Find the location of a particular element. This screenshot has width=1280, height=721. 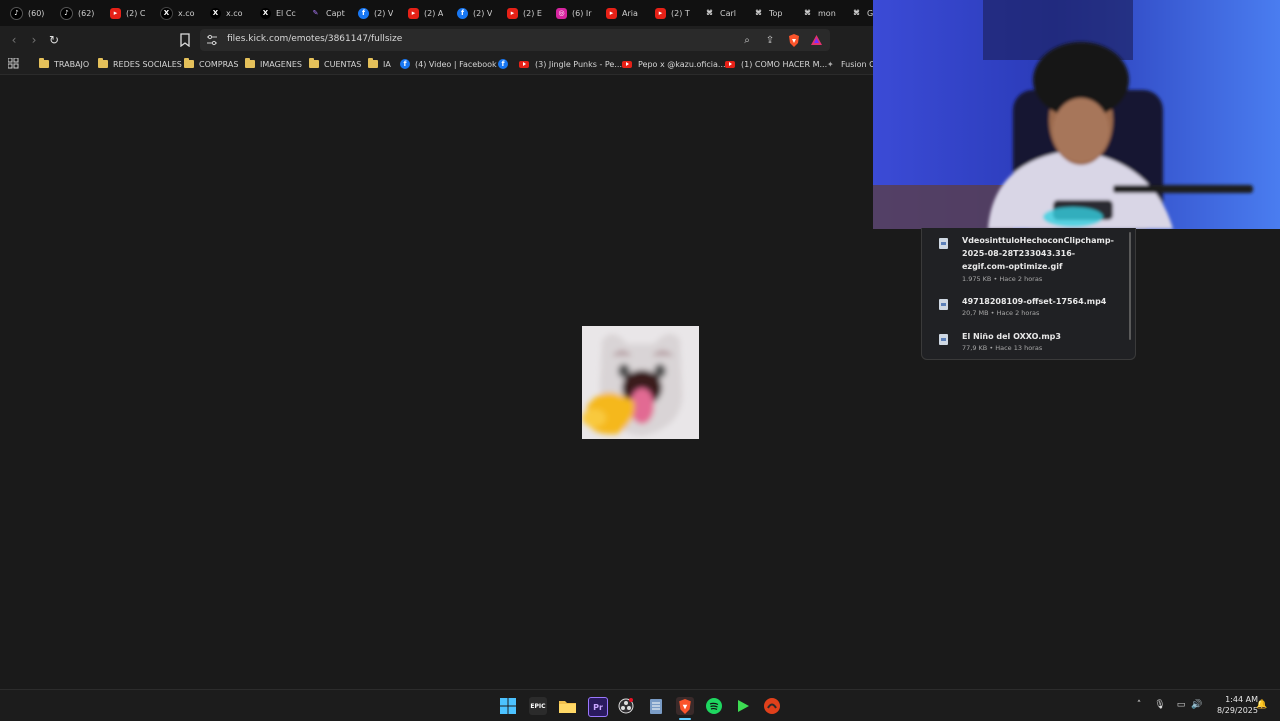

reload-icon: ↻ is located at coordinates (54, 40).